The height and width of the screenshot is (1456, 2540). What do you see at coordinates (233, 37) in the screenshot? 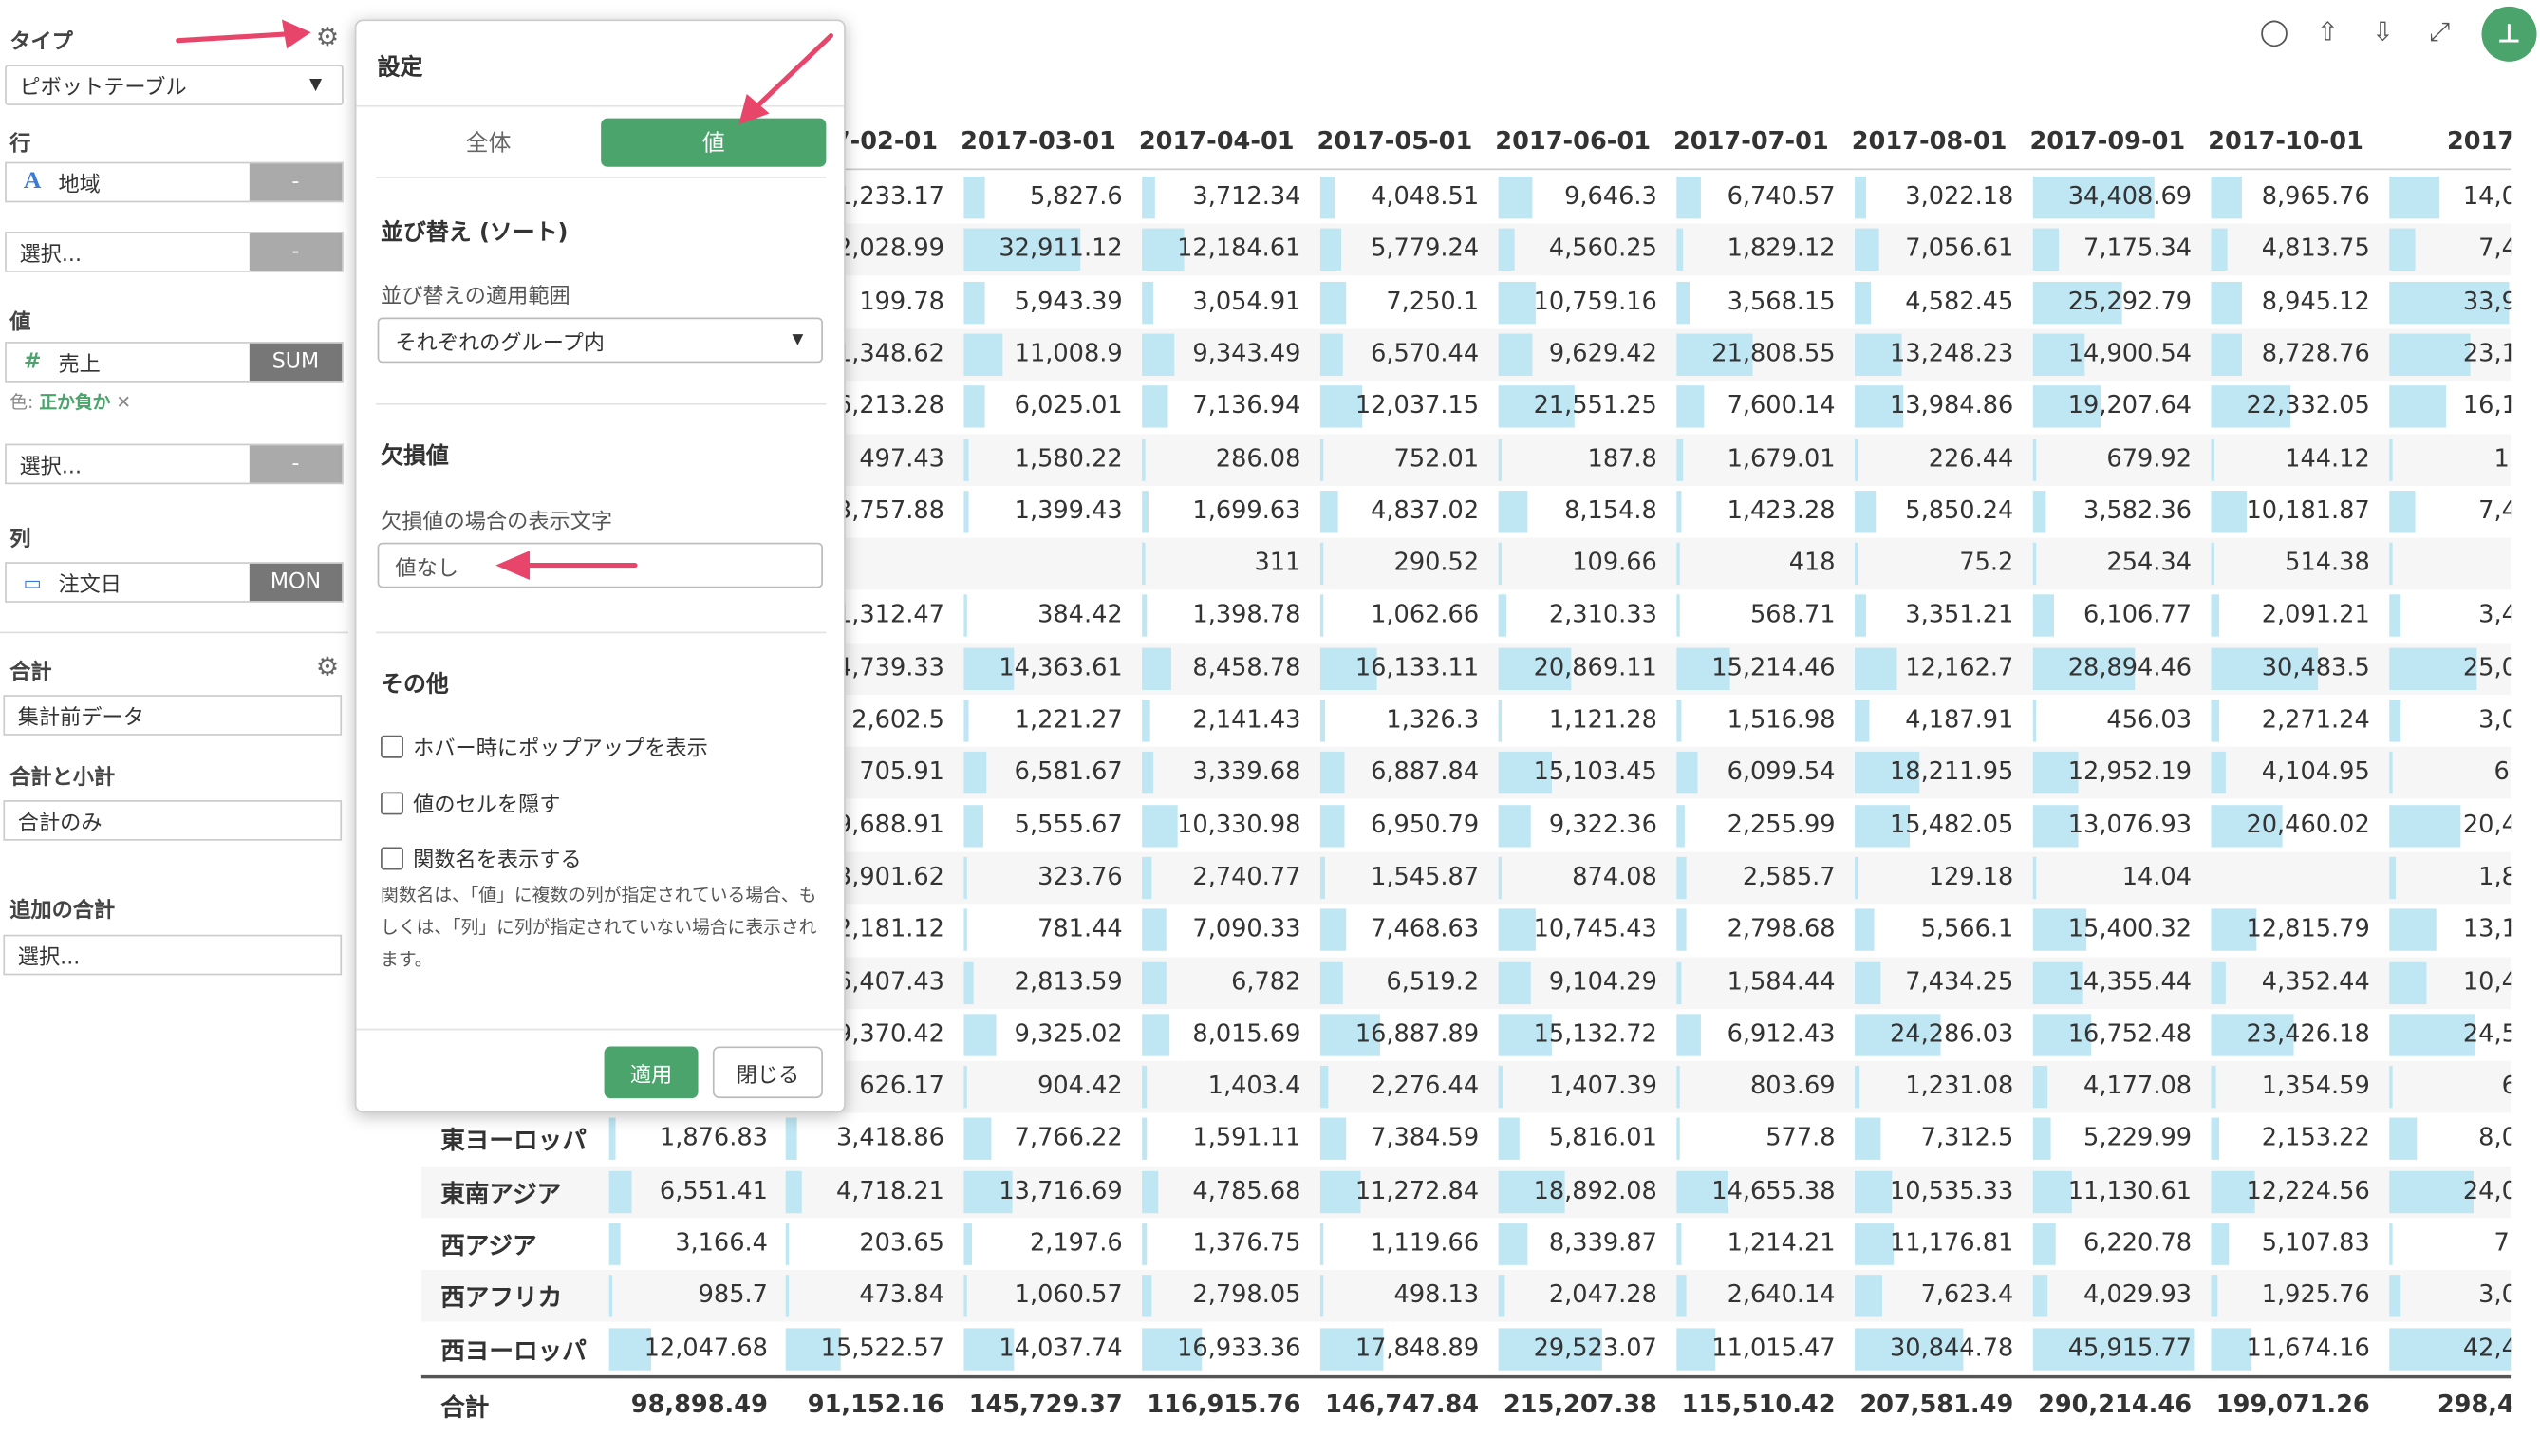
I see `arrow-to-gear` at bounding box center [233, 37].